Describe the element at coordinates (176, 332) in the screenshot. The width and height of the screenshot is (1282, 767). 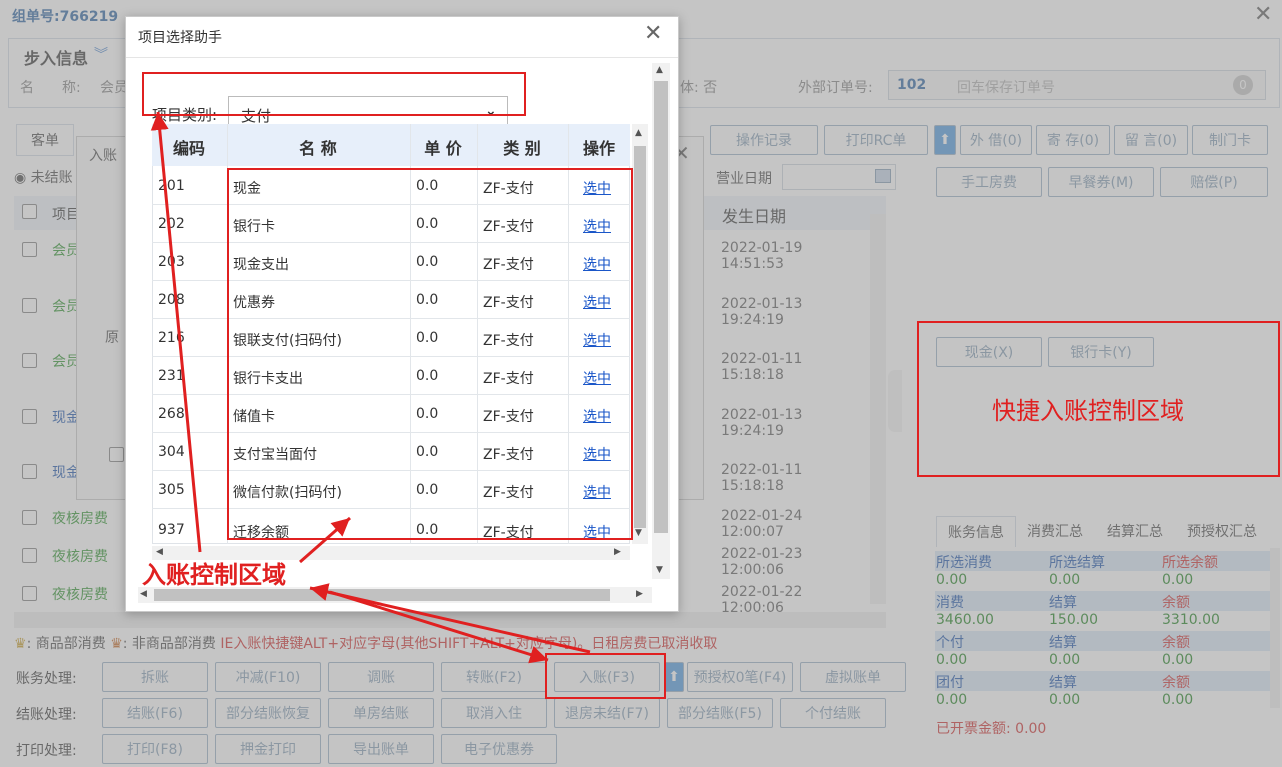
I see `arrow-to-category` at that location.